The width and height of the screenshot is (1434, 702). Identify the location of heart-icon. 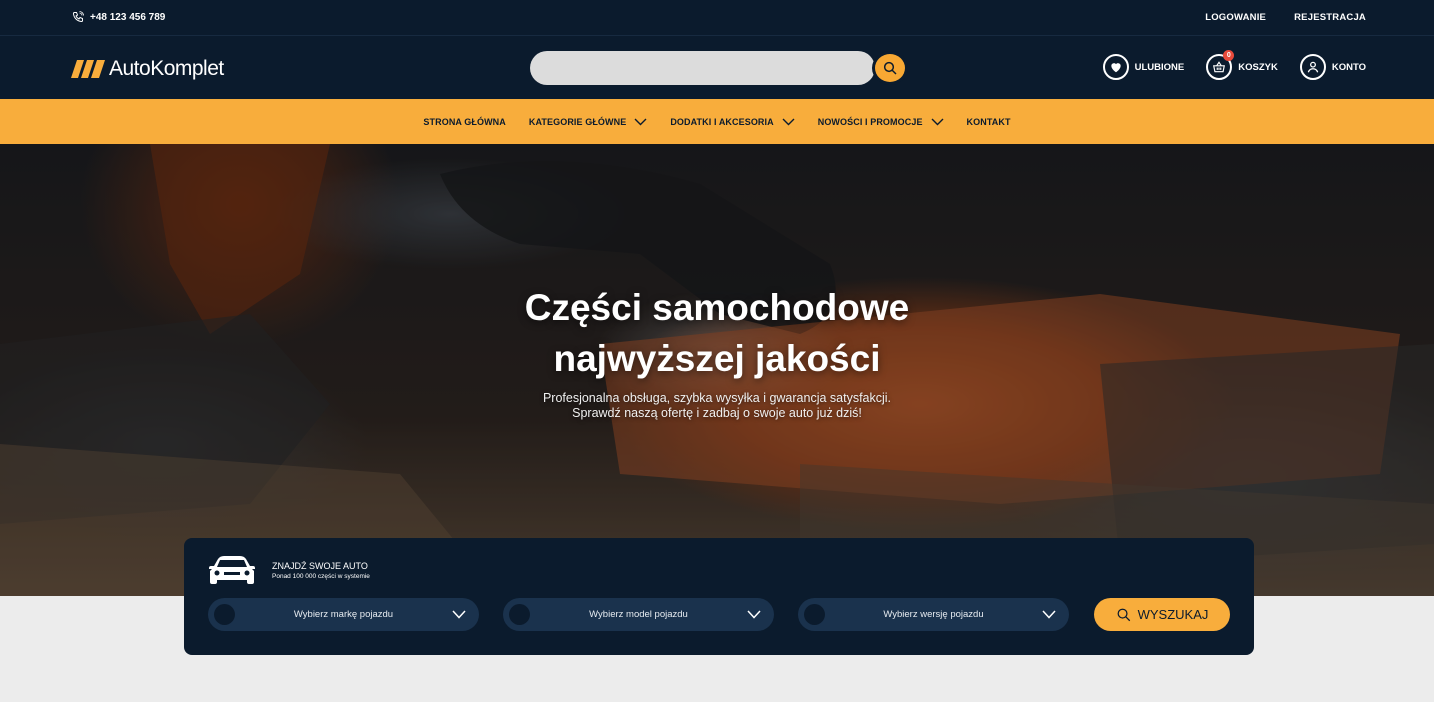
(1115, 68).